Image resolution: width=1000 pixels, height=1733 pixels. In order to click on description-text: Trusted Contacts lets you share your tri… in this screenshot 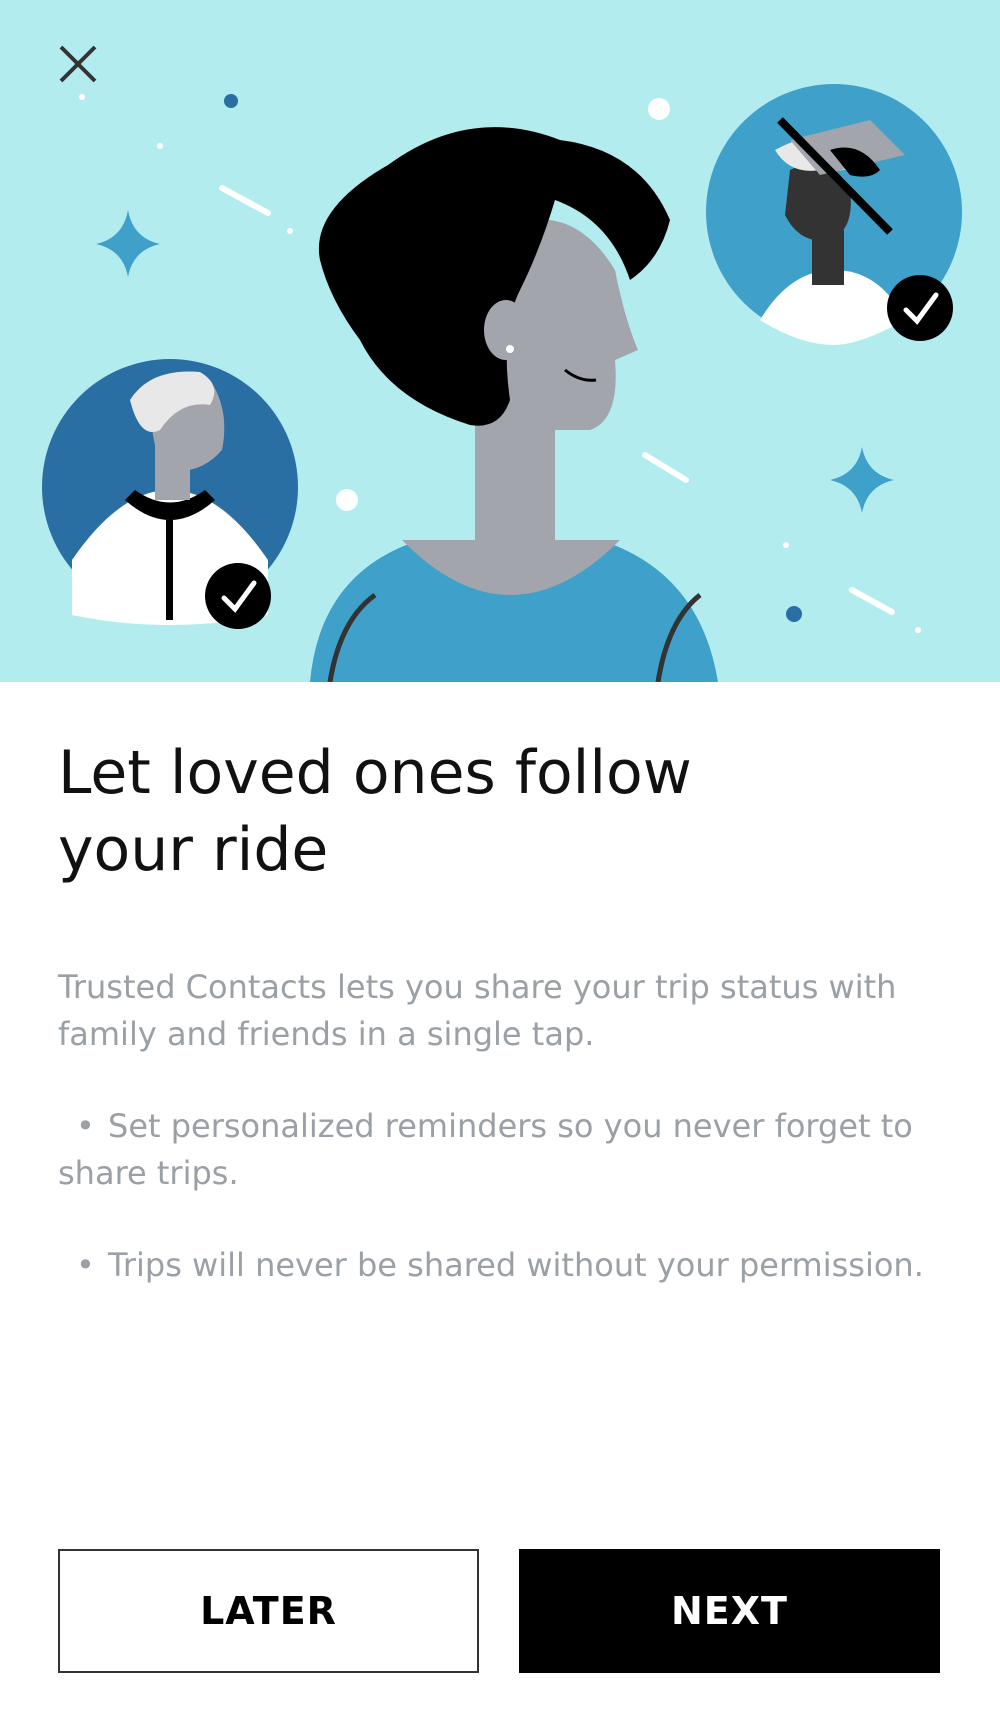, I will do `click(477, 1010)`.